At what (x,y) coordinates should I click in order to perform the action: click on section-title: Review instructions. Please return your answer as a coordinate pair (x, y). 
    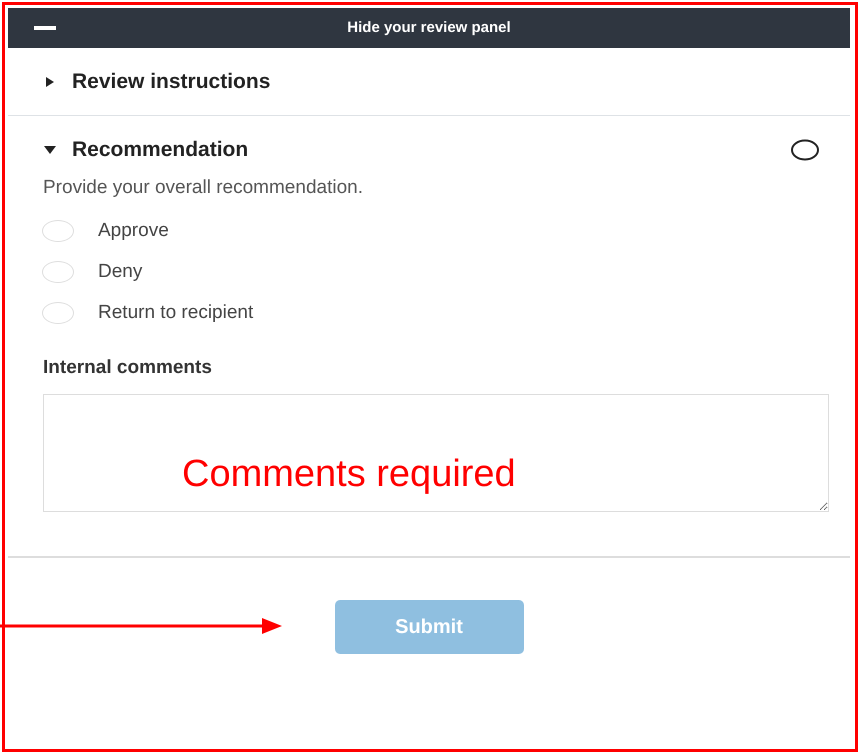
    Looking at the image, I should click on (171, 82).